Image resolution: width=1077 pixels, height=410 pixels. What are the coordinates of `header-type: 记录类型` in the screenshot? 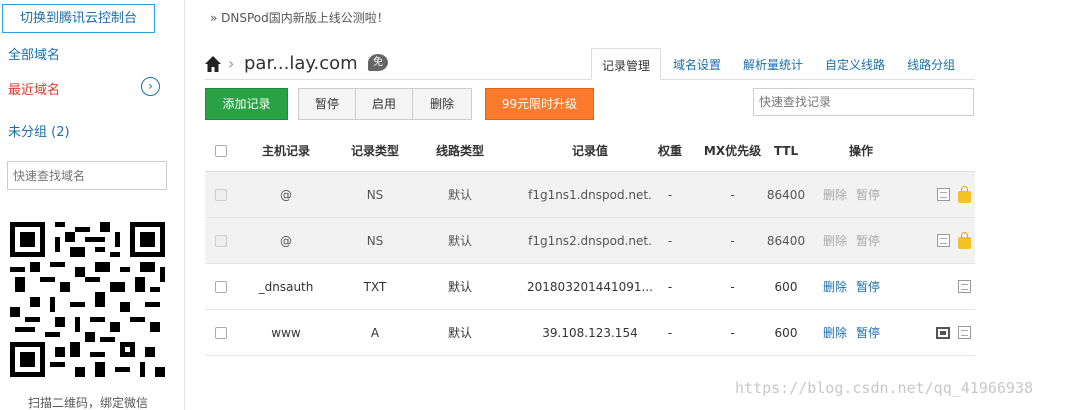 It's located at (374, 151).